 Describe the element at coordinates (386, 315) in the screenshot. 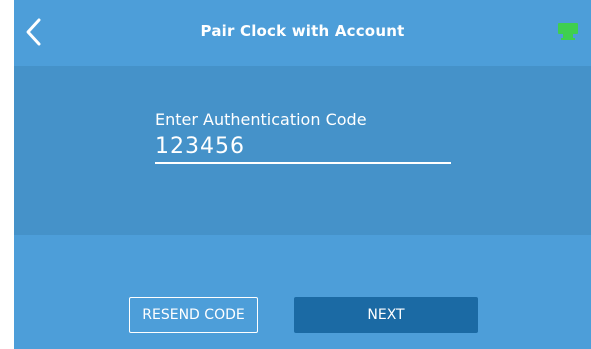

I see `next-button: NEXT` at that location.